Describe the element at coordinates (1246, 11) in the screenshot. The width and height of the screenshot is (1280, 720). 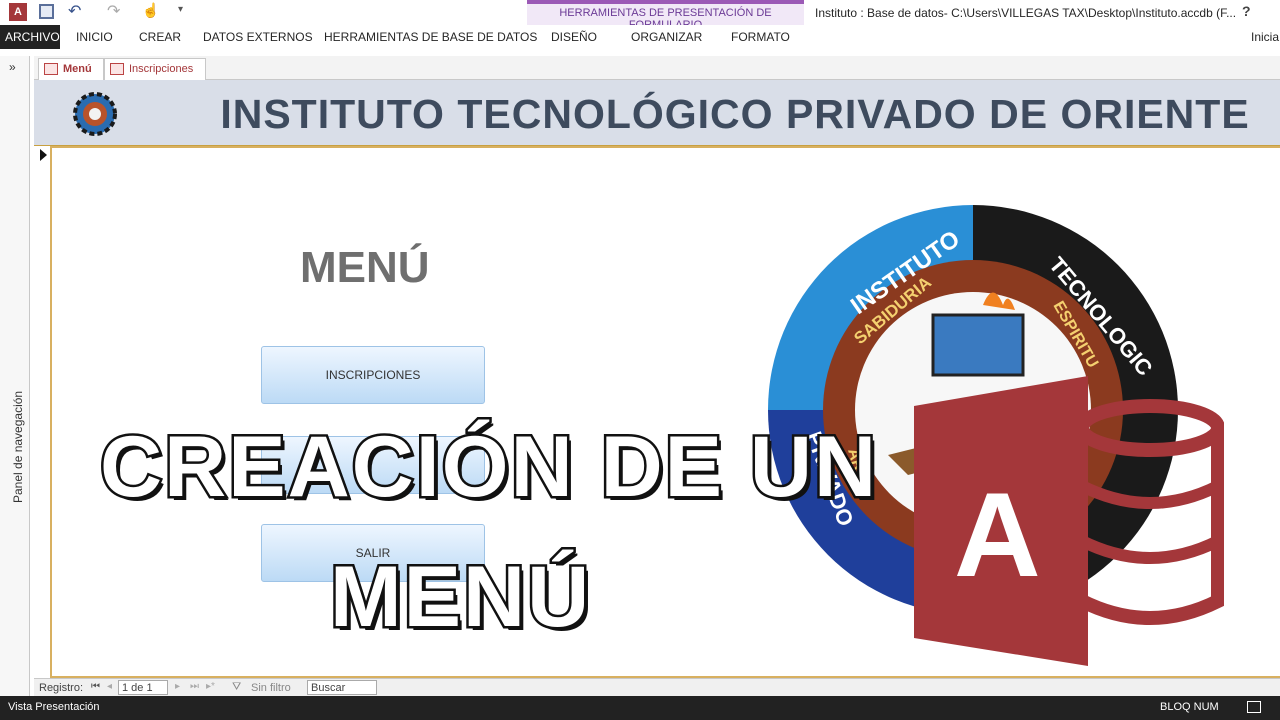
I see `help-button: ?` at that location.